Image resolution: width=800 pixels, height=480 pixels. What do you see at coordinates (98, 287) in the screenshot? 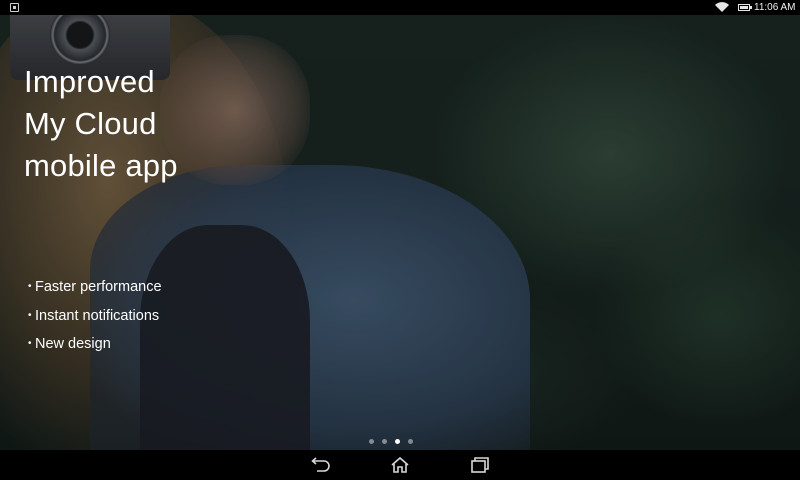
I see `feature-label: Faster performance` at bounding box center [98, 287].